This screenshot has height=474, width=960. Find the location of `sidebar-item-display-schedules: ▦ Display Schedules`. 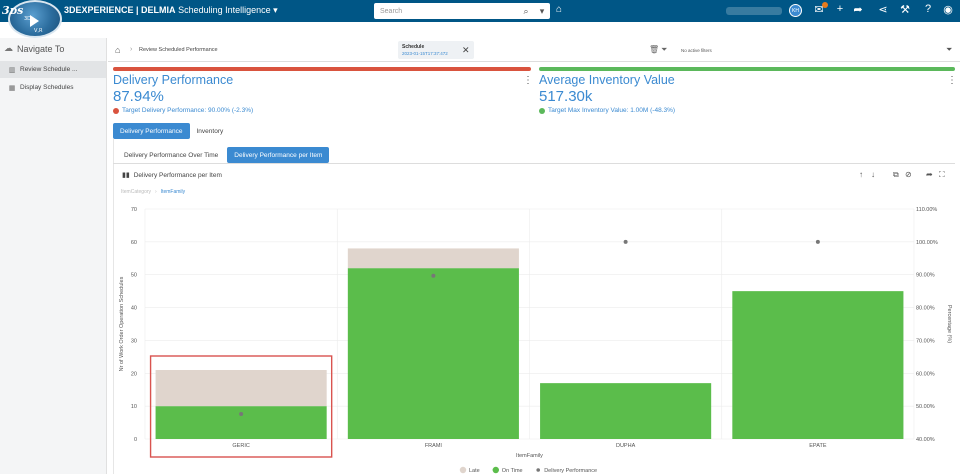

sidebar-item-display-schedules: ▦ Display Schedules is located at coordinates (53, 87).